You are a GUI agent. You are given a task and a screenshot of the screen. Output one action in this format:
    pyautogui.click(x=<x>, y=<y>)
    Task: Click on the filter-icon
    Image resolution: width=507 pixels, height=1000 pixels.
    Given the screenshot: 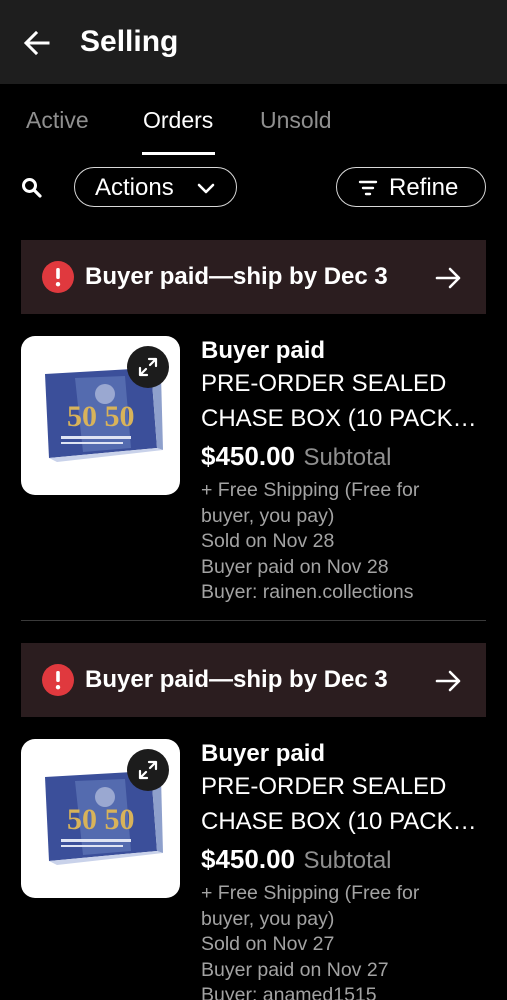 What is the action you would take?
    pyautogui.click(x=368, y=188)
    